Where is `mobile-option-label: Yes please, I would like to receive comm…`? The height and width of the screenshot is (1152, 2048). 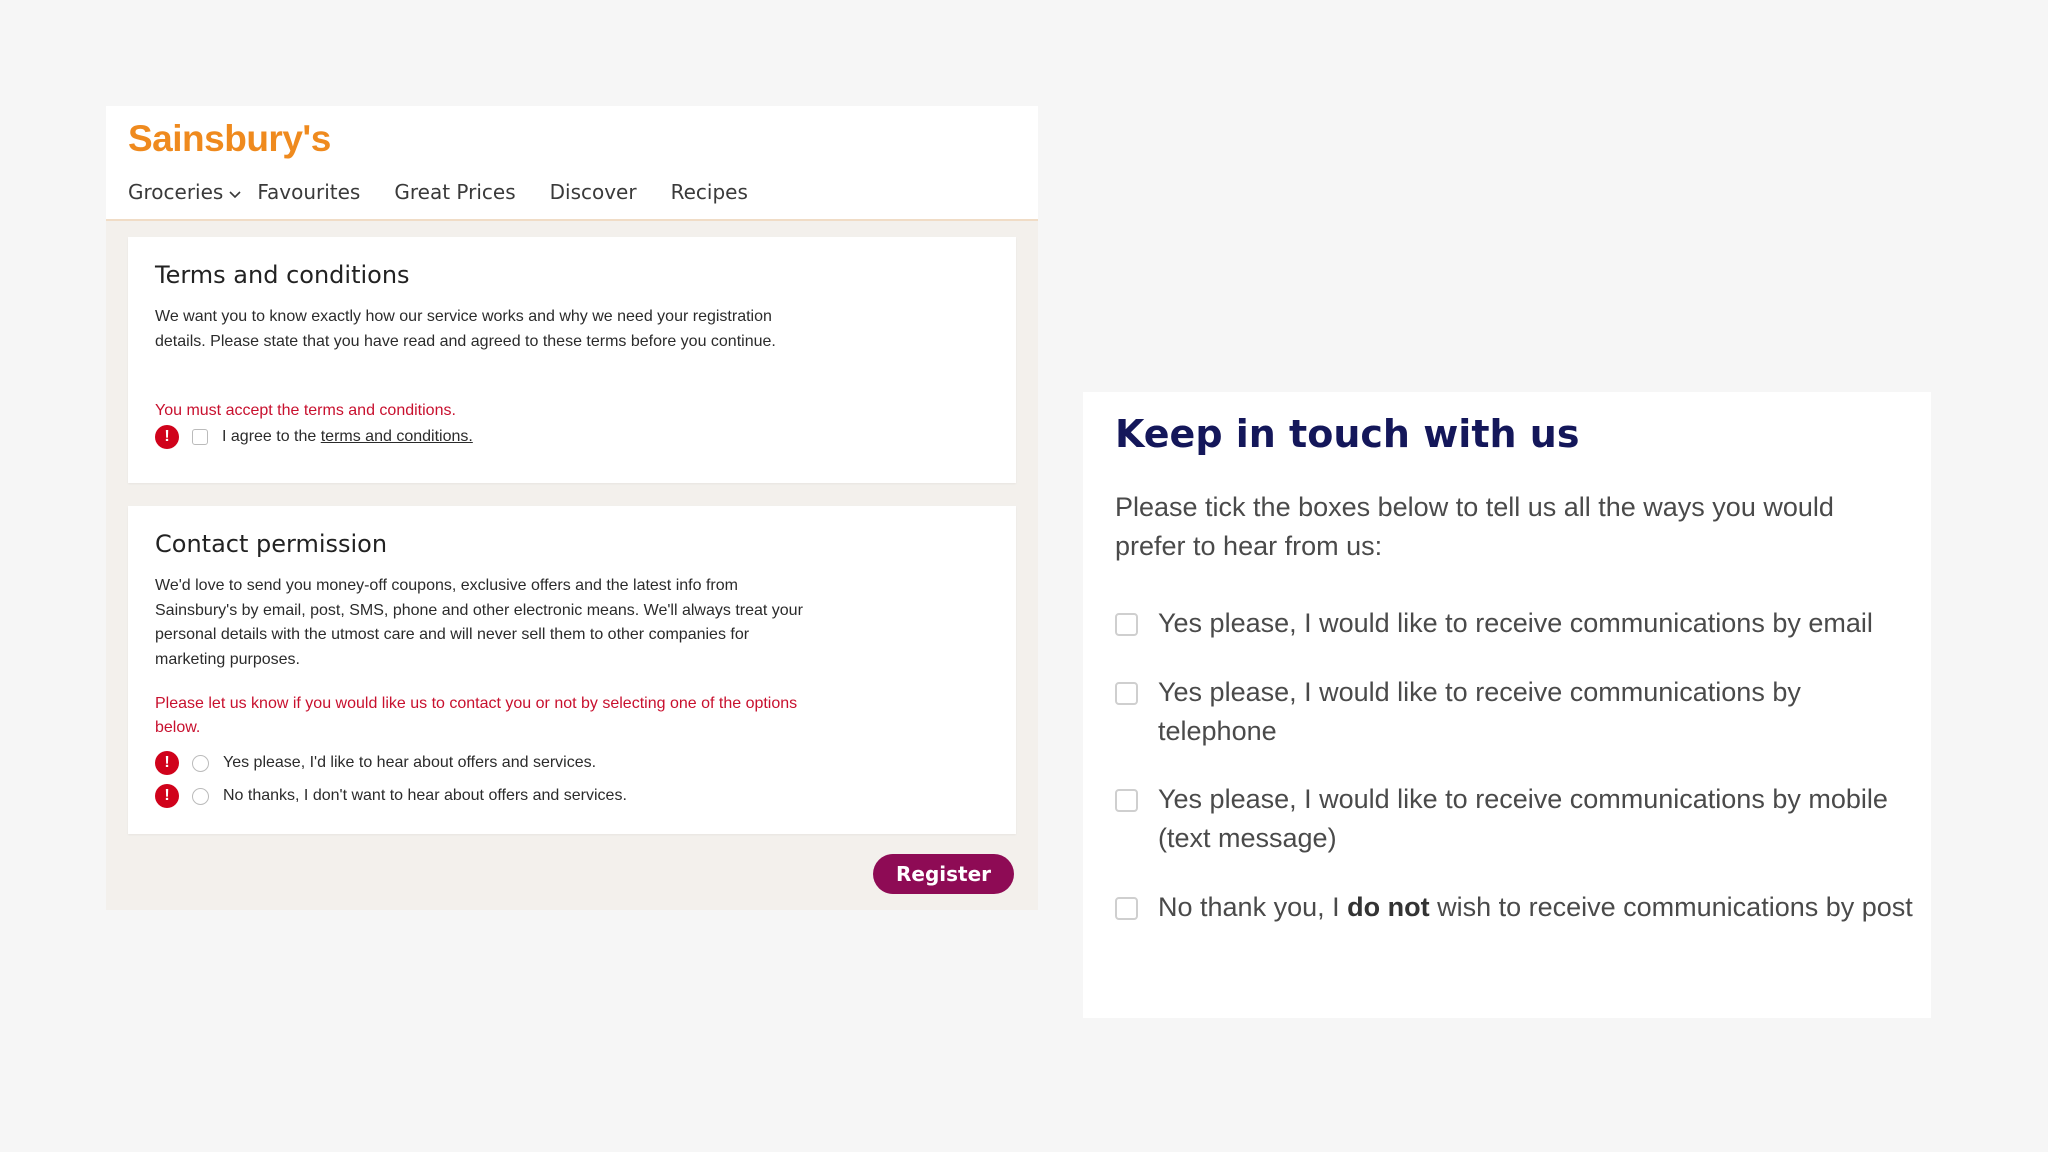
mobile-option-label: Yes please, I would like to receive comm… is located at coordinates (1536, 819).